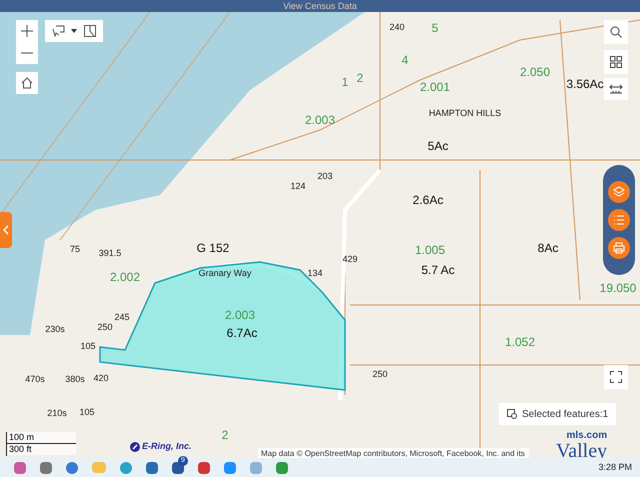  Describe the element at coordinates (55, 329) in the screenshot. I see `map-label: 230s` at that location.